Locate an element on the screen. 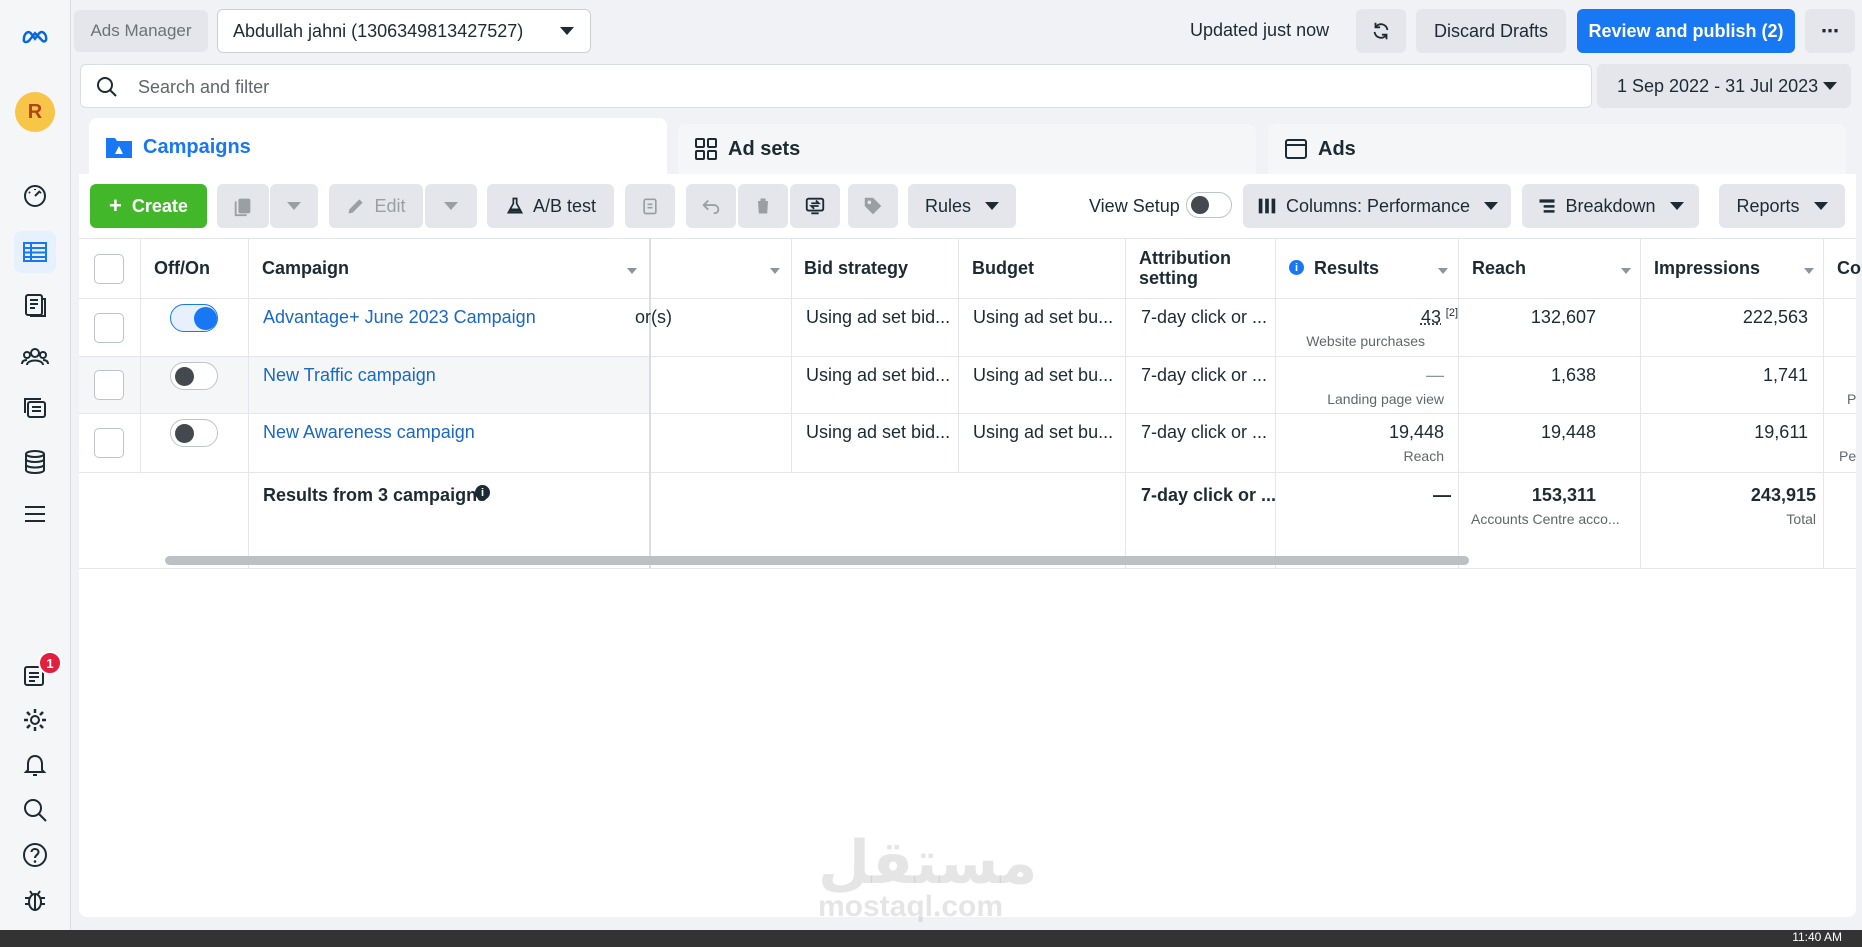  view-setup-toggle is located at coordinates (1209, 205).